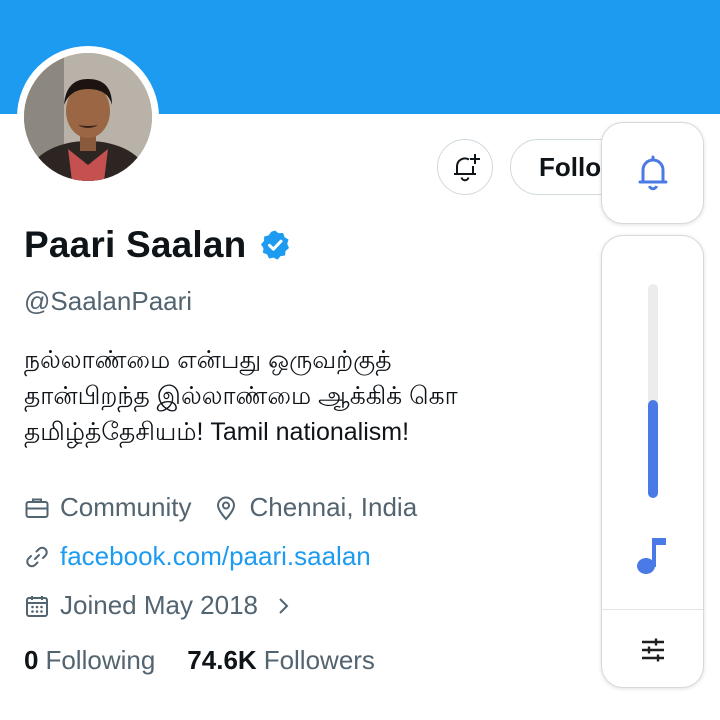 This screenshot has height=720, width=720. Describe the element at coordinates (37, 606) in the screenshot. I see `calendar-icon` at that location.